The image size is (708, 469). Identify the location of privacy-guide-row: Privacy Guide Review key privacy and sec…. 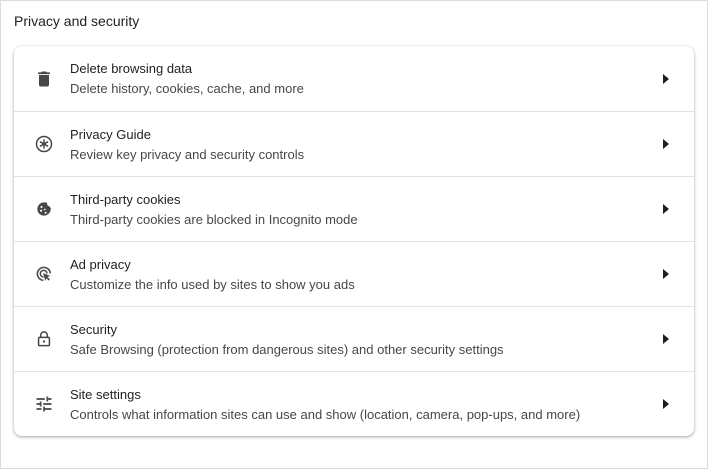
(354, 143).